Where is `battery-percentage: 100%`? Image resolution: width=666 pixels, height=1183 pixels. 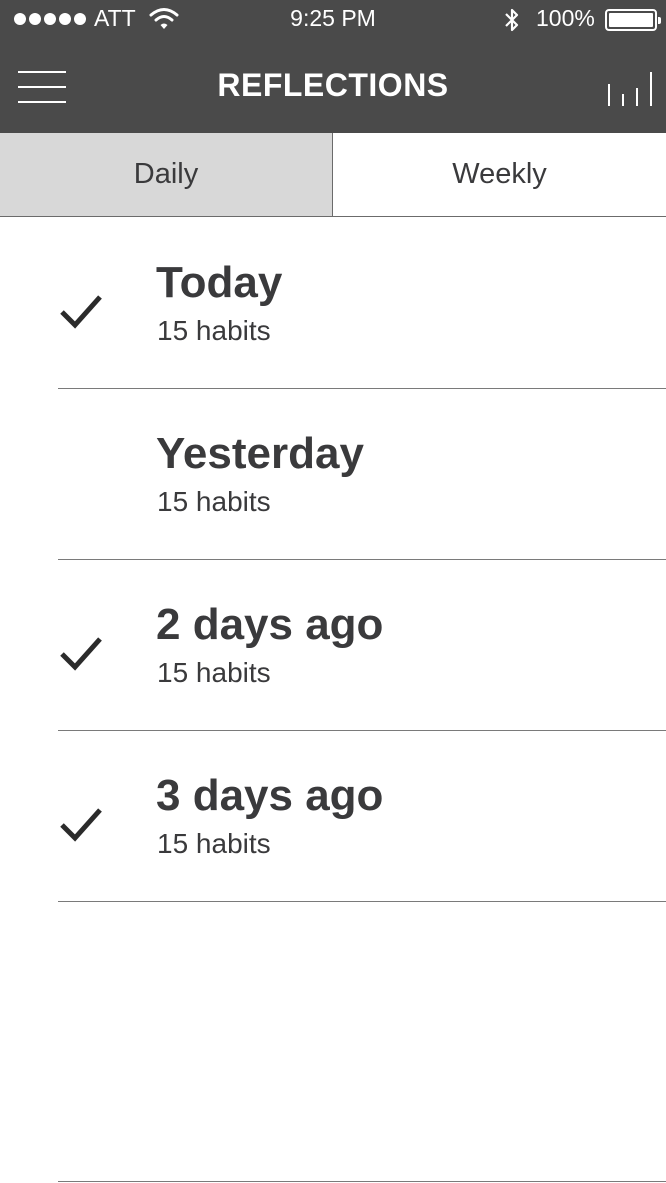
battery-percentage: 100% is located at coordinates (565, 18).